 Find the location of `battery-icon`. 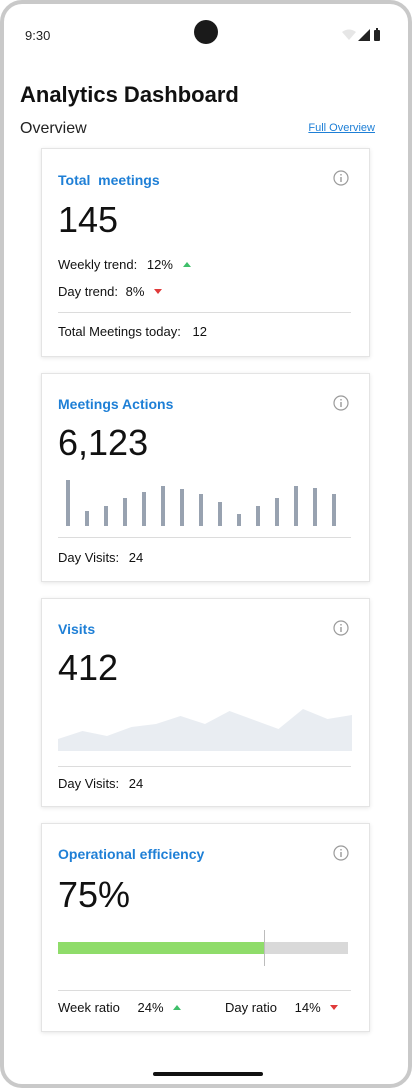

battery-icon is located at coordinates (377, 35).